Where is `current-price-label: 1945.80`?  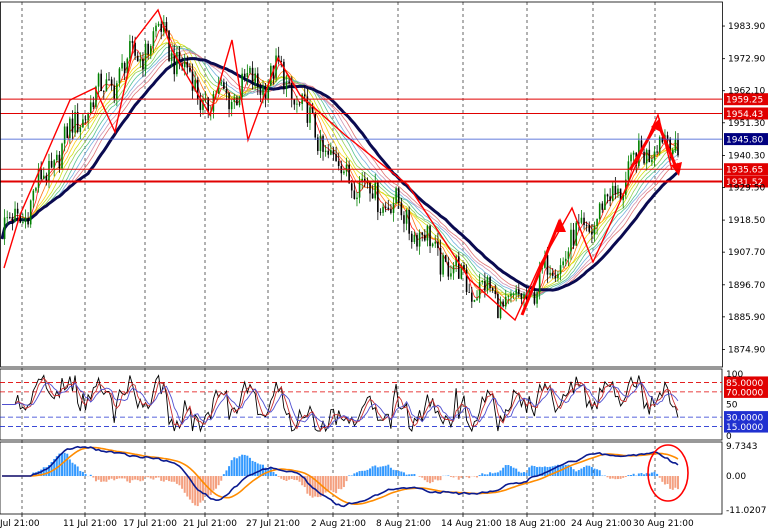
current-price-label: 1945.80 is located at coordinates (744, 141).